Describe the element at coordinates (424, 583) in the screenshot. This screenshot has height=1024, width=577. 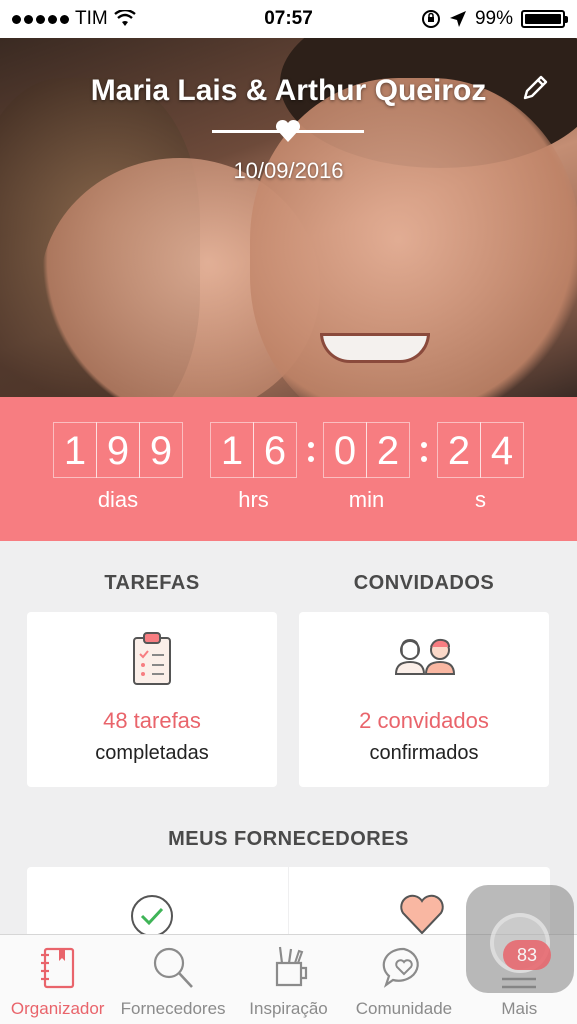
I see `guests-title: CONVIDADOS` at that location.